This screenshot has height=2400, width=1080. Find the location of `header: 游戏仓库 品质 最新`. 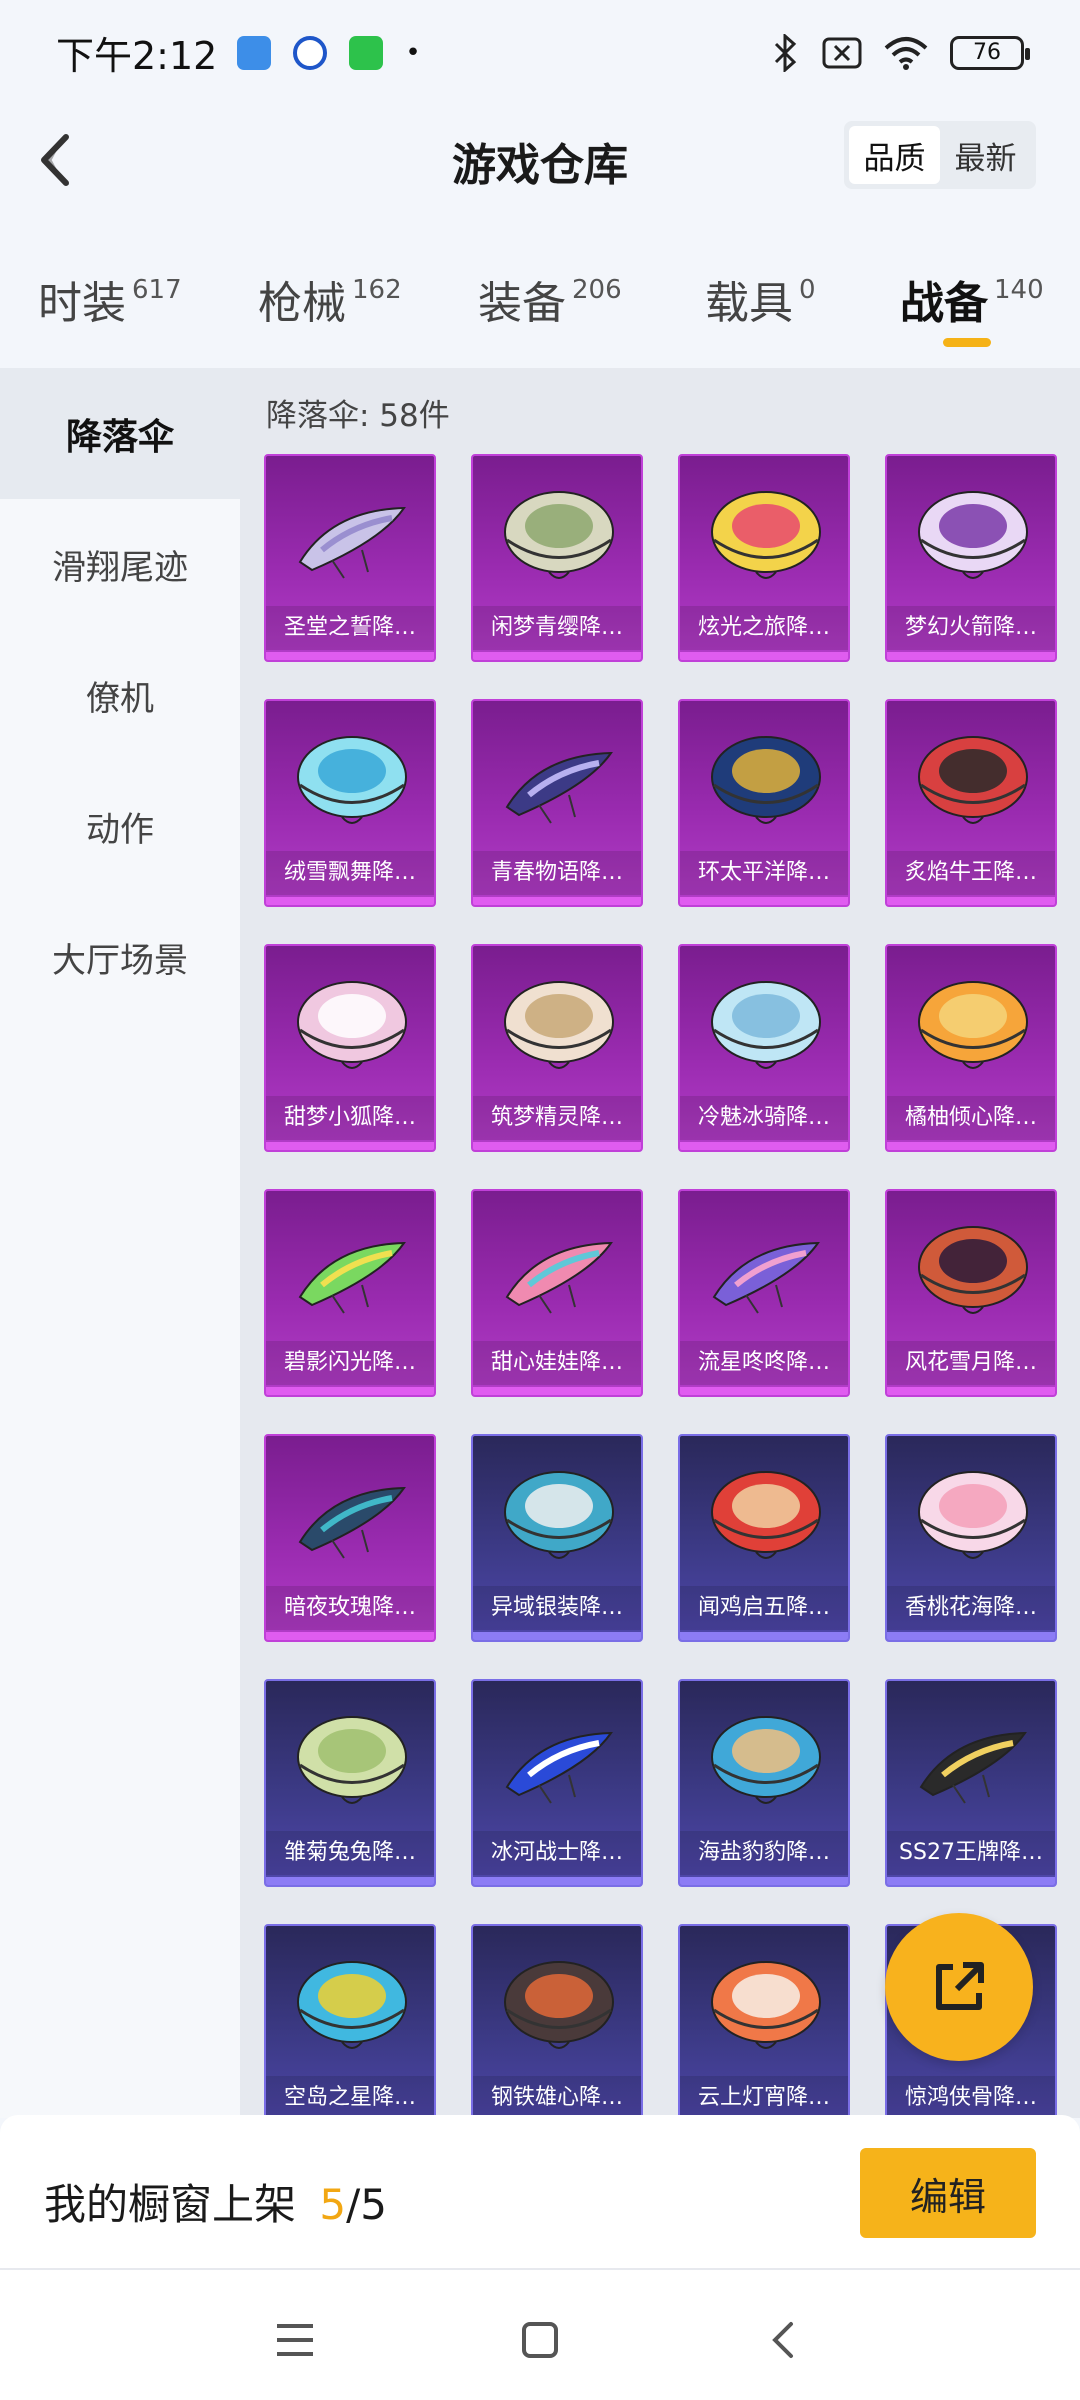

header: 游戏仓库 品质 最新 is located at coordinates (540, 160).